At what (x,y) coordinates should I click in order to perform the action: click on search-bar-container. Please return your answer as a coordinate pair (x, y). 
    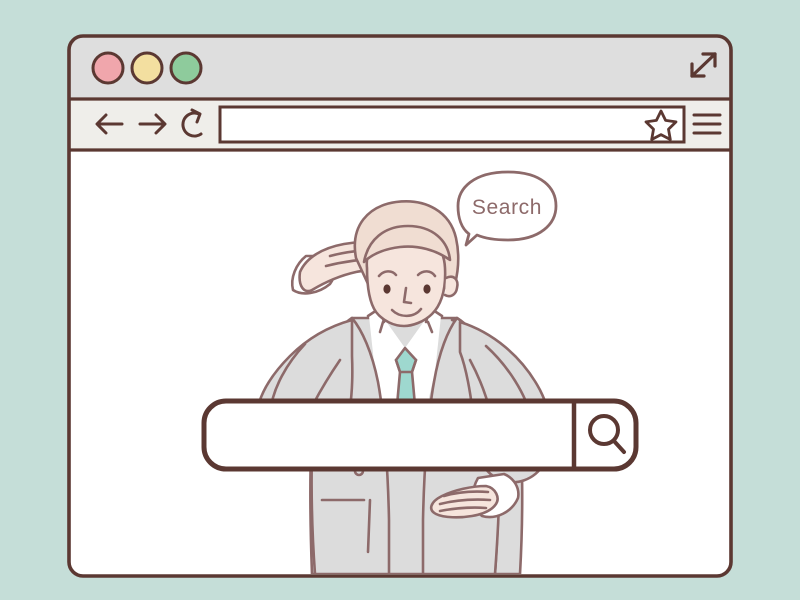
    Looking at the image, I should click on (420, 435).